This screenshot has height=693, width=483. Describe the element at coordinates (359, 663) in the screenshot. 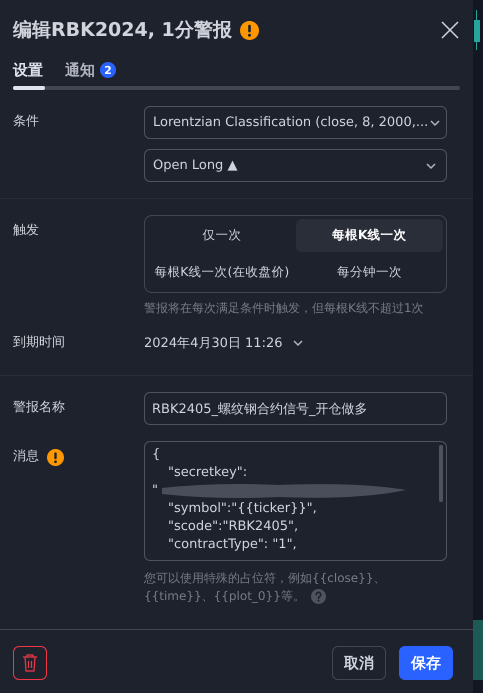

I see `cancel-button: 取消` at that location.